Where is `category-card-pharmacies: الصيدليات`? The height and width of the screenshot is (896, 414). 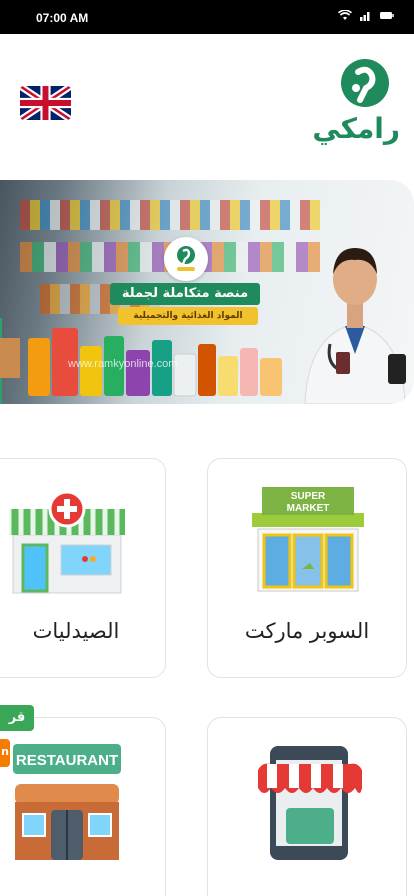 category-card-pharmacies: الصيدليات is located at coordinates (83, 568).